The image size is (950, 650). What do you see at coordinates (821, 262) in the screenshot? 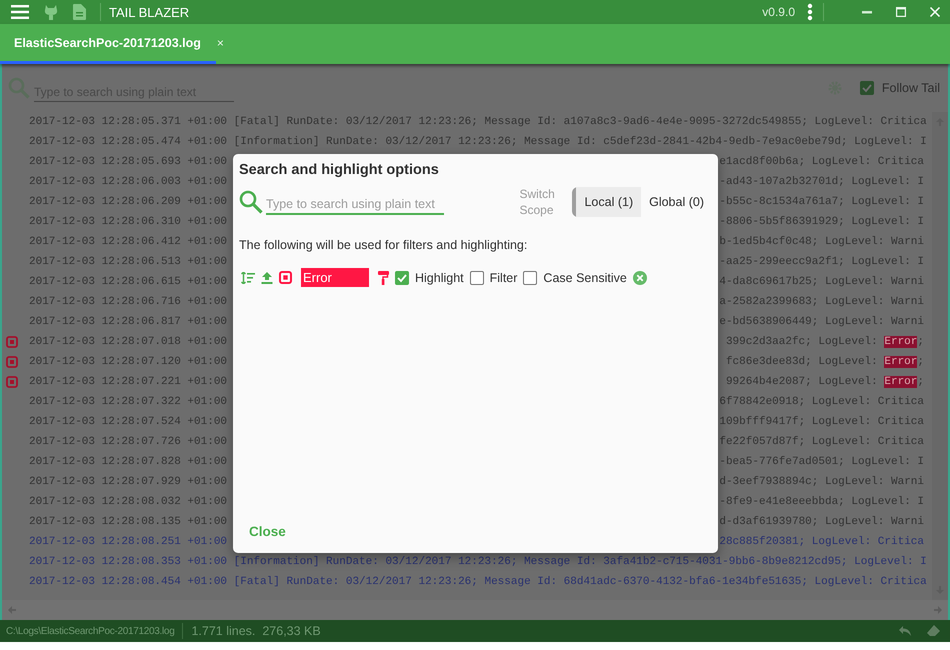
I see `log-line-text: -aa25-299eecc9a2f1; LogLevel: I` at bounding box center [821, 262].